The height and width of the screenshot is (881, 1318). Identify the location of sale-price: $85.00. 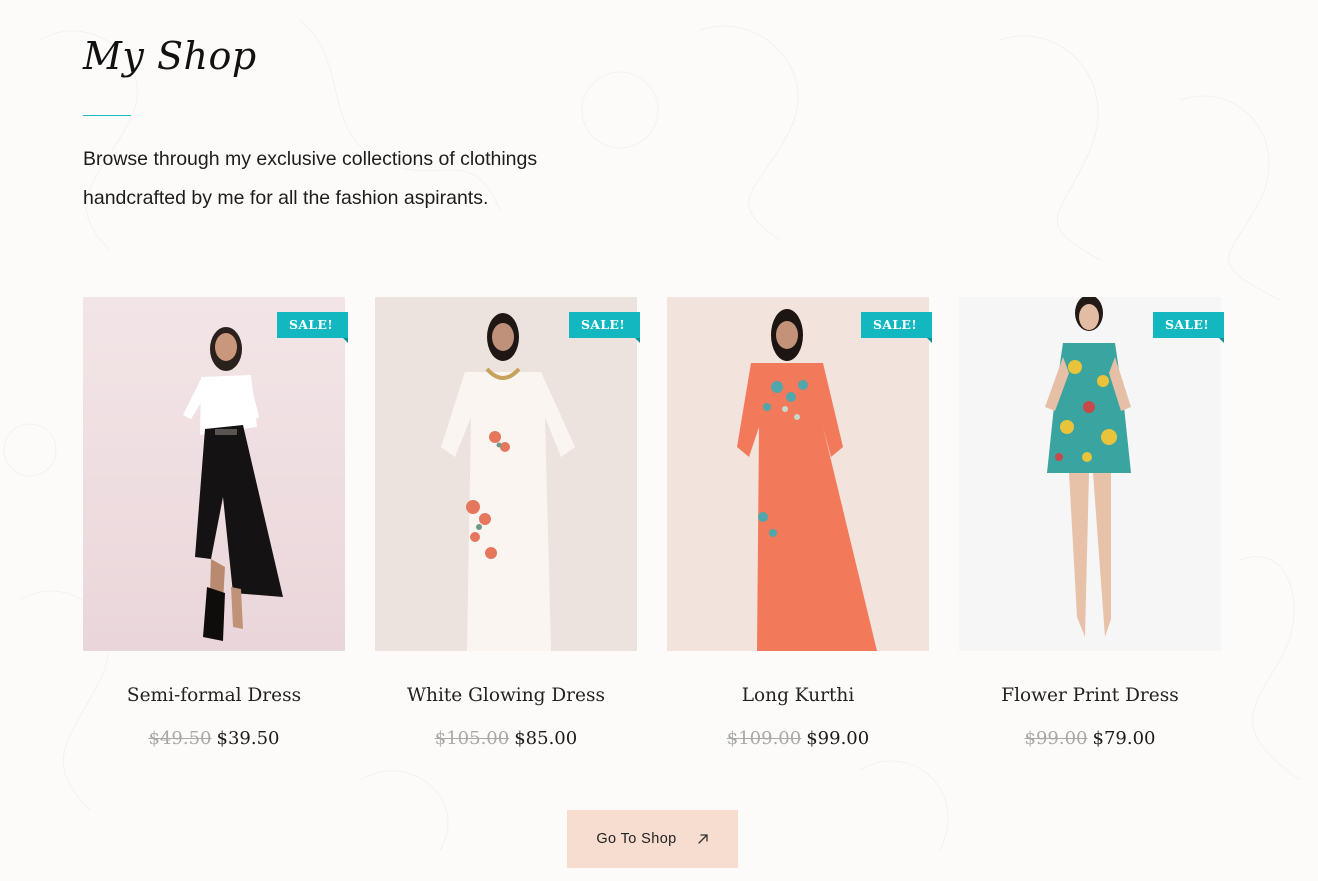
(546, 738).